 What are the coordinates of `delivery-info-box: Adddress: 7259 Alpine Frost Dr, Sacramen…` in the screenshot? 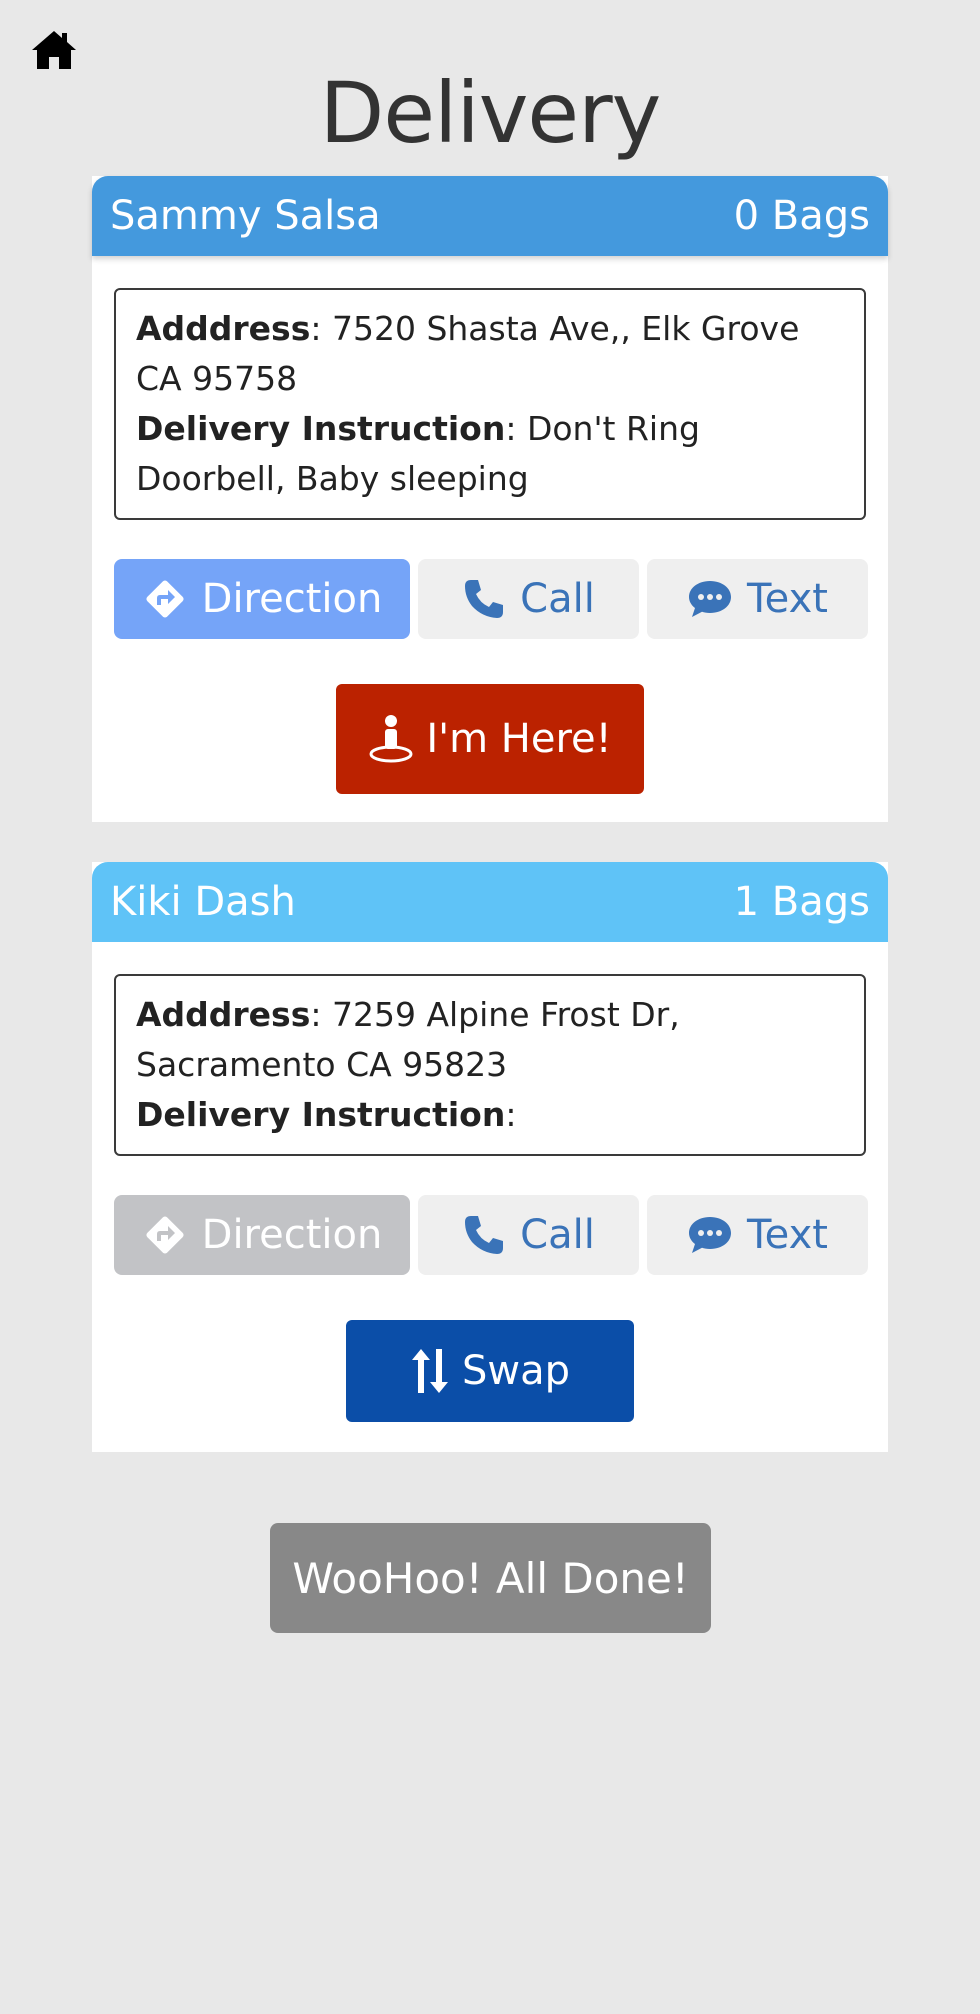 It's located at (490, 1065).